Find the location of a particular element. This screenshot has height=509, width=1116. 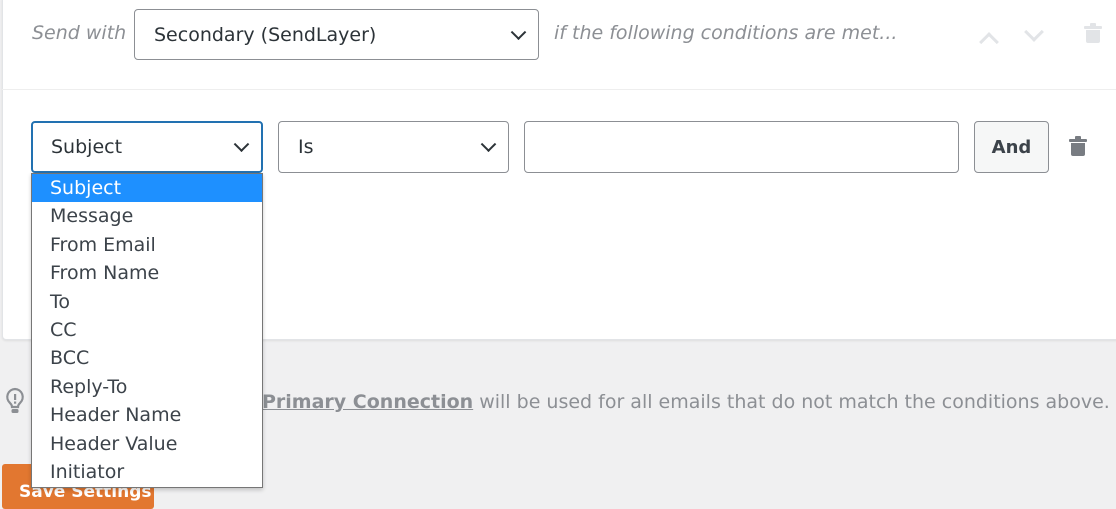

divider is located at coordinates (559, 89).